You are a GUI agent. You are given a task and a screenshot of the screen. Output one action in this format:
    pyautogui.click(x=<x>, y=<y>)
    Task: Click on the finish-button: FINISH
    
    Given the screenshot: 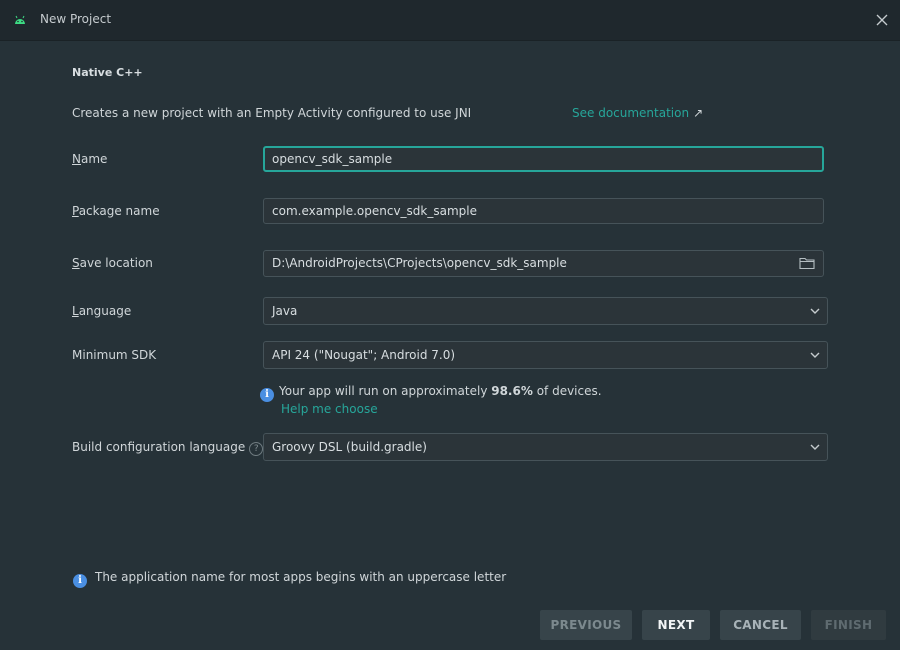 What is the action you would take?
    pyautogui.click(x=848, y=625)
    